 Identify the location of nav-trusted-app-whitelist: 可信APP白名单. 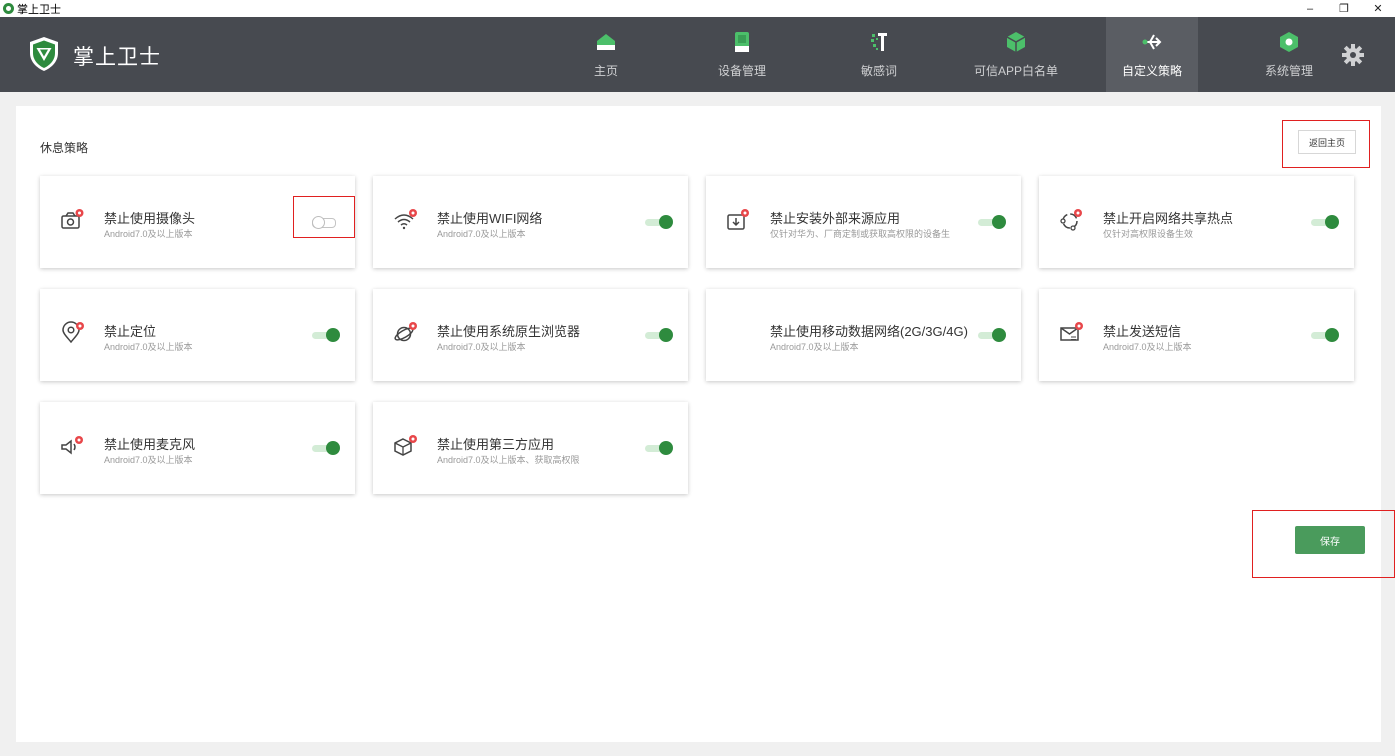
(1016, 54).